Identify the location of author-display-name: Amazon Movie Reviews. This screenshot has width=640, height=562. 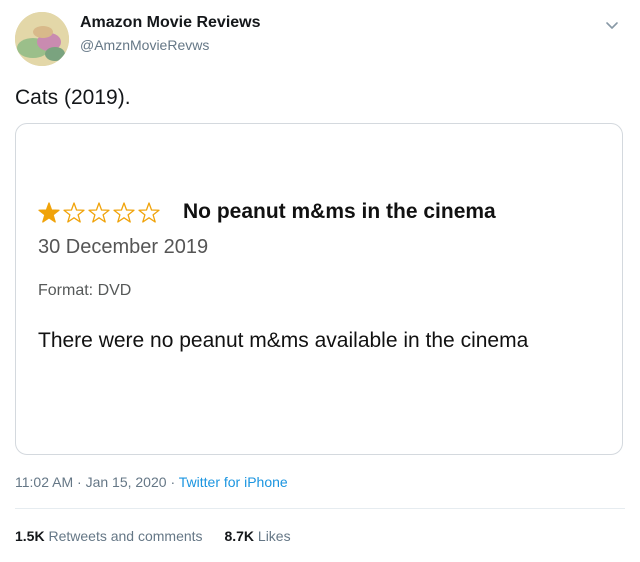
(170, 23).